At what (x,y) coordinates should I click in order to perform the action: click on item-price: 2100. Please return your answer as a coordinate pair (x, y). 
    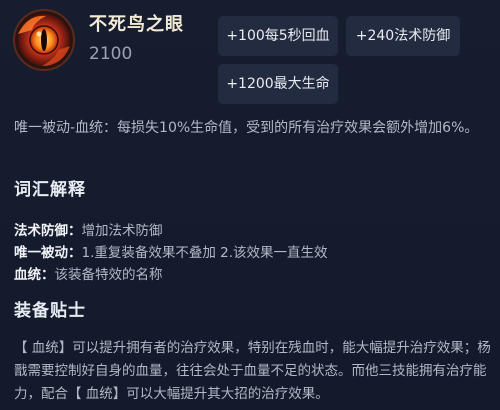
    Looking at the image, I should click on (111, 54).